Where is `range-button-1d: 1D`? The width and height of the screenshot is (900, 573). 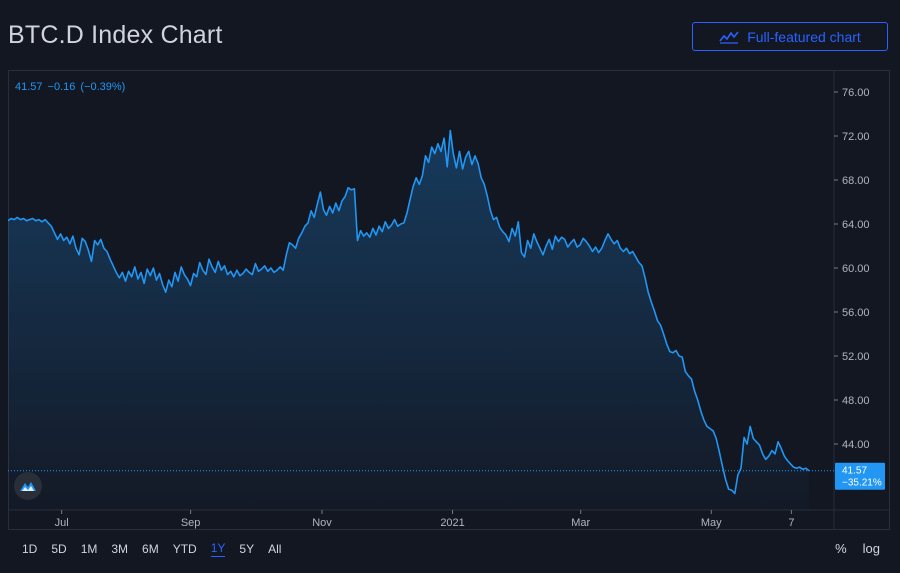 range-button-1d: 1D is located at coordinates (29, 549).